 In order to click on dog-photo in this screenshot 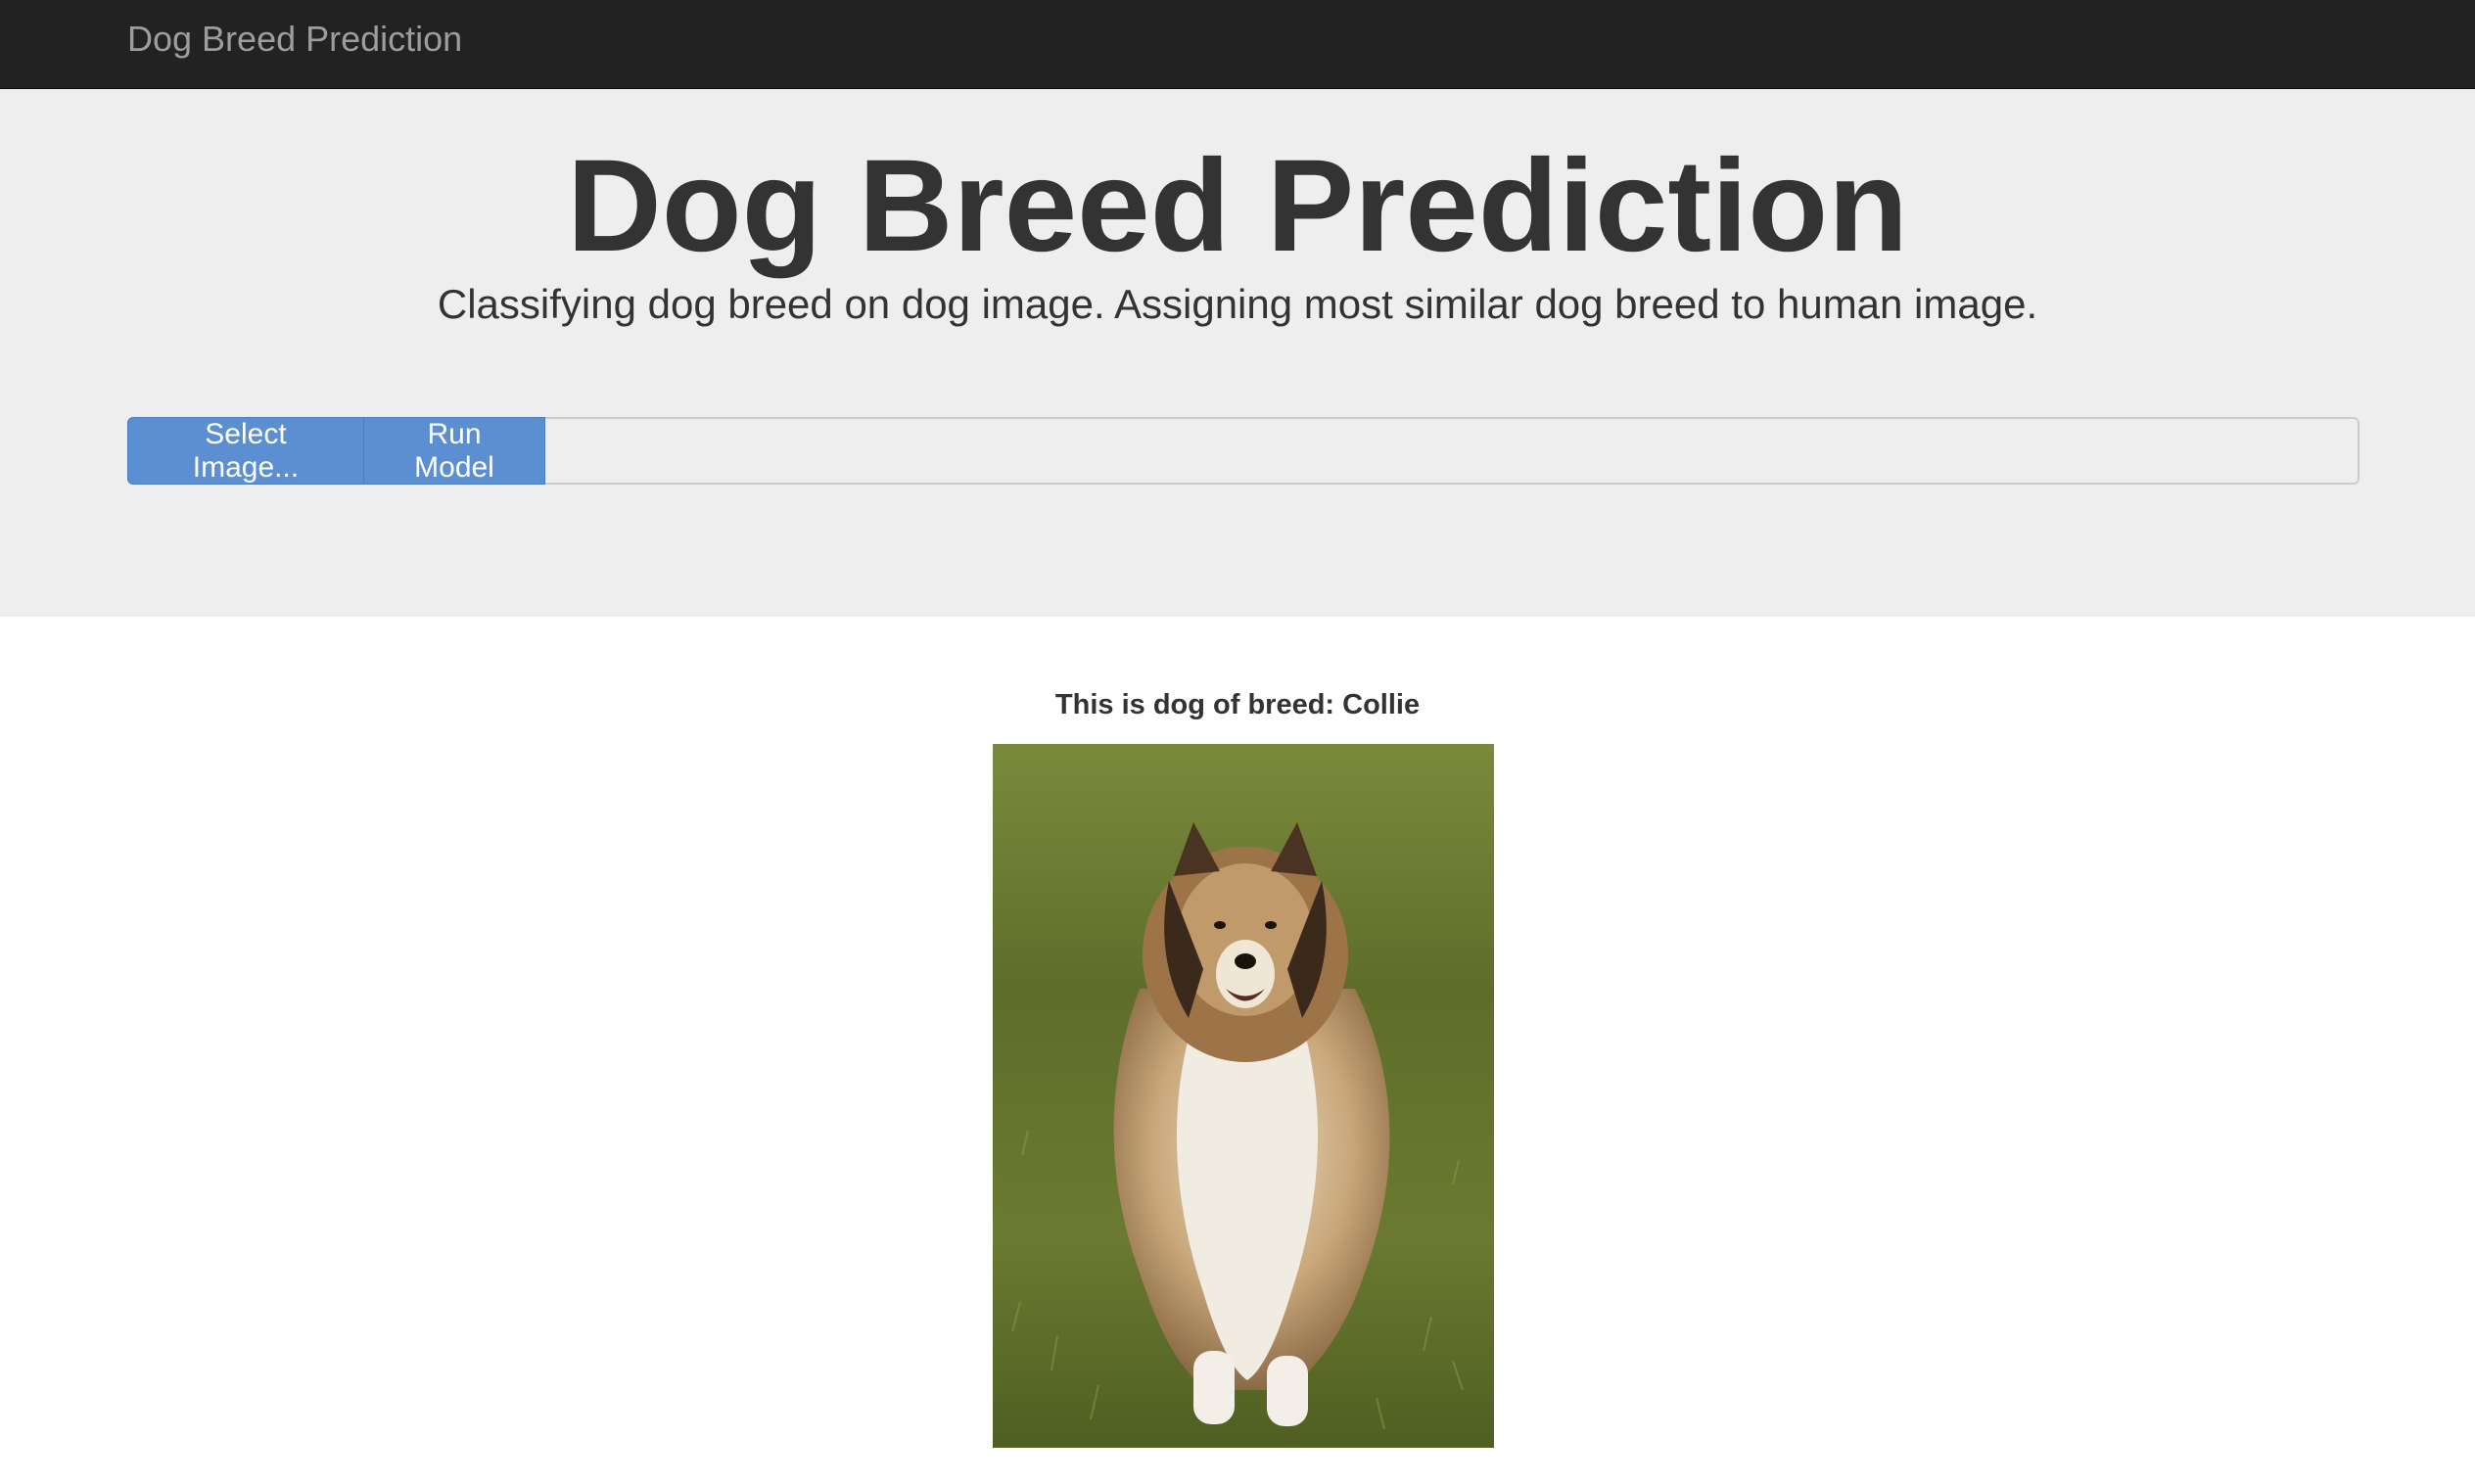, I will do `click(1243, 1096)`.